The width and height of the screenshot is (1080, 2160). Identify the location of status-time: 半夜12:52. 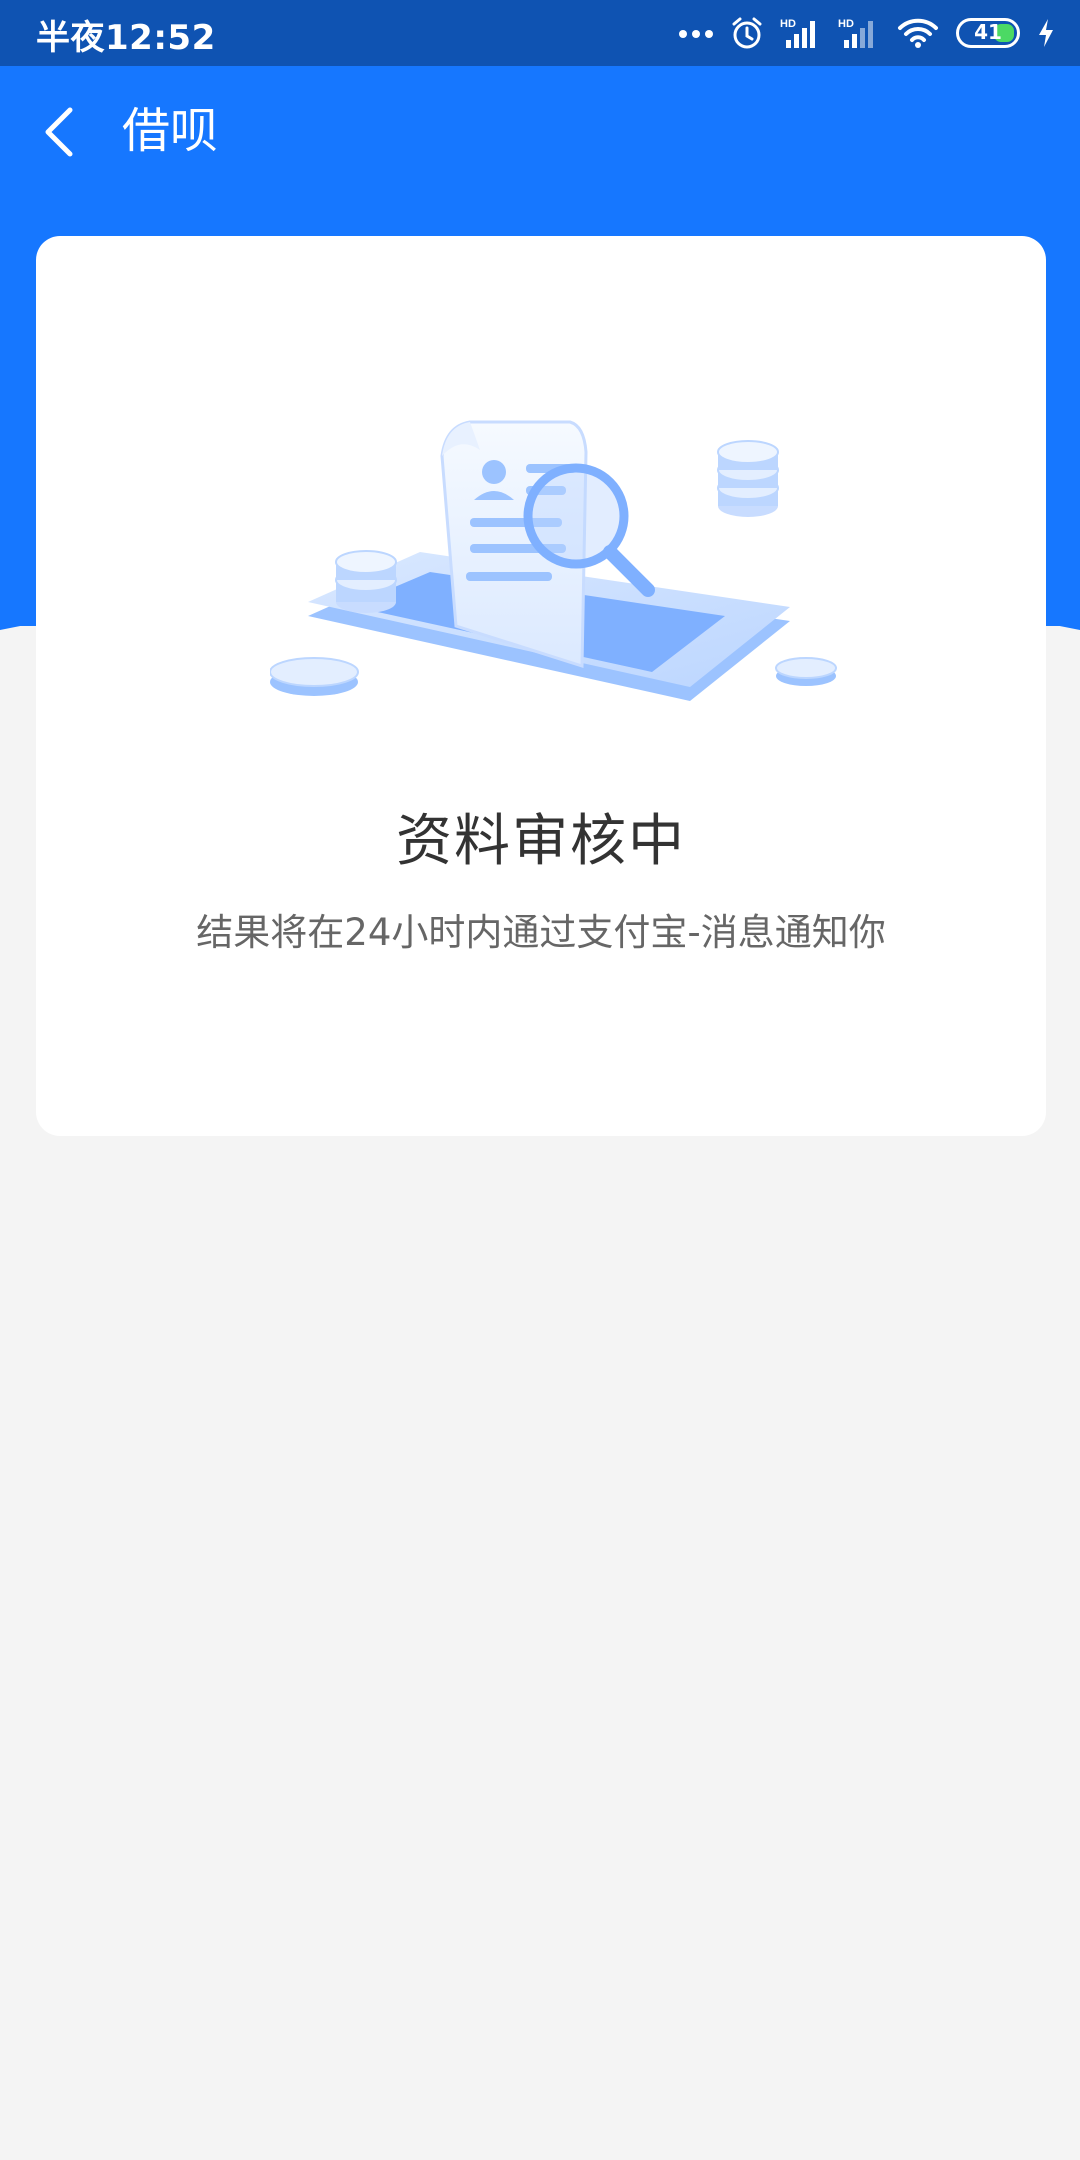
(126, 38).